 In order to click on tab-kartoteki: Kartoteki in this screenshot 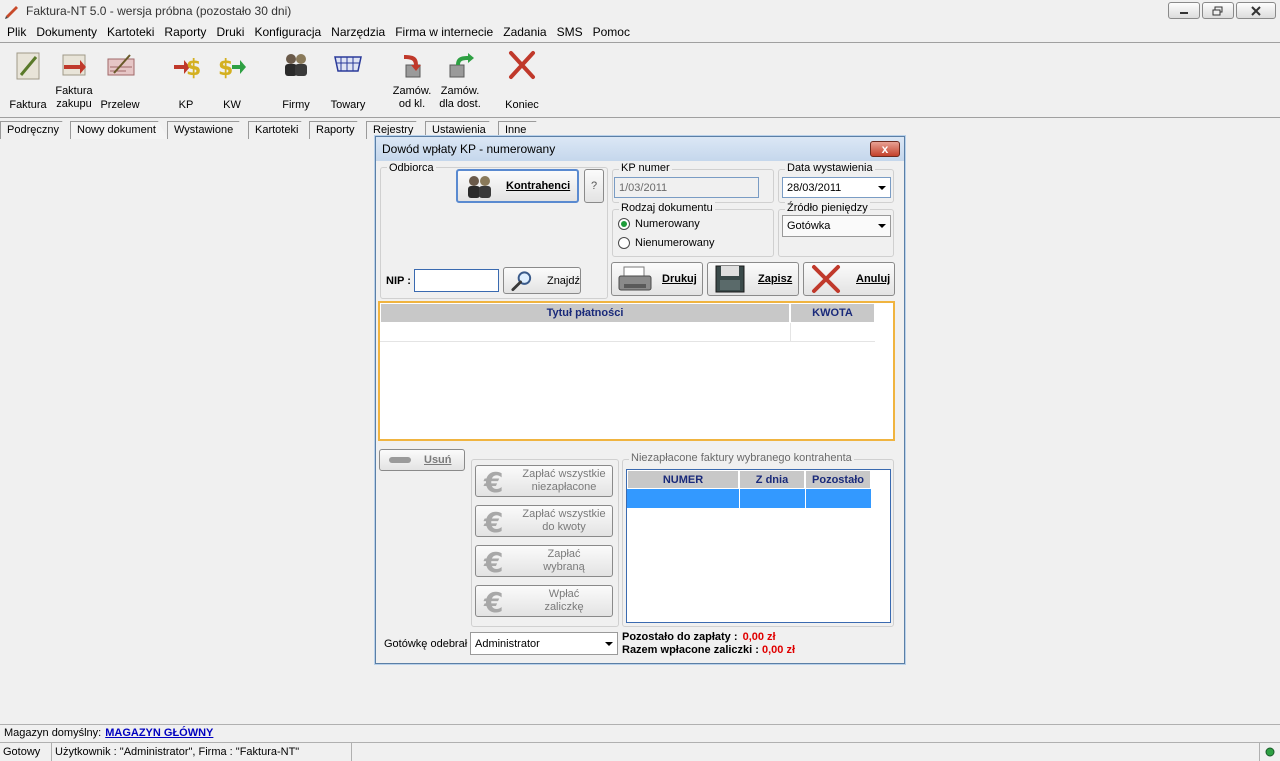, I will do `click(279, 130)`.